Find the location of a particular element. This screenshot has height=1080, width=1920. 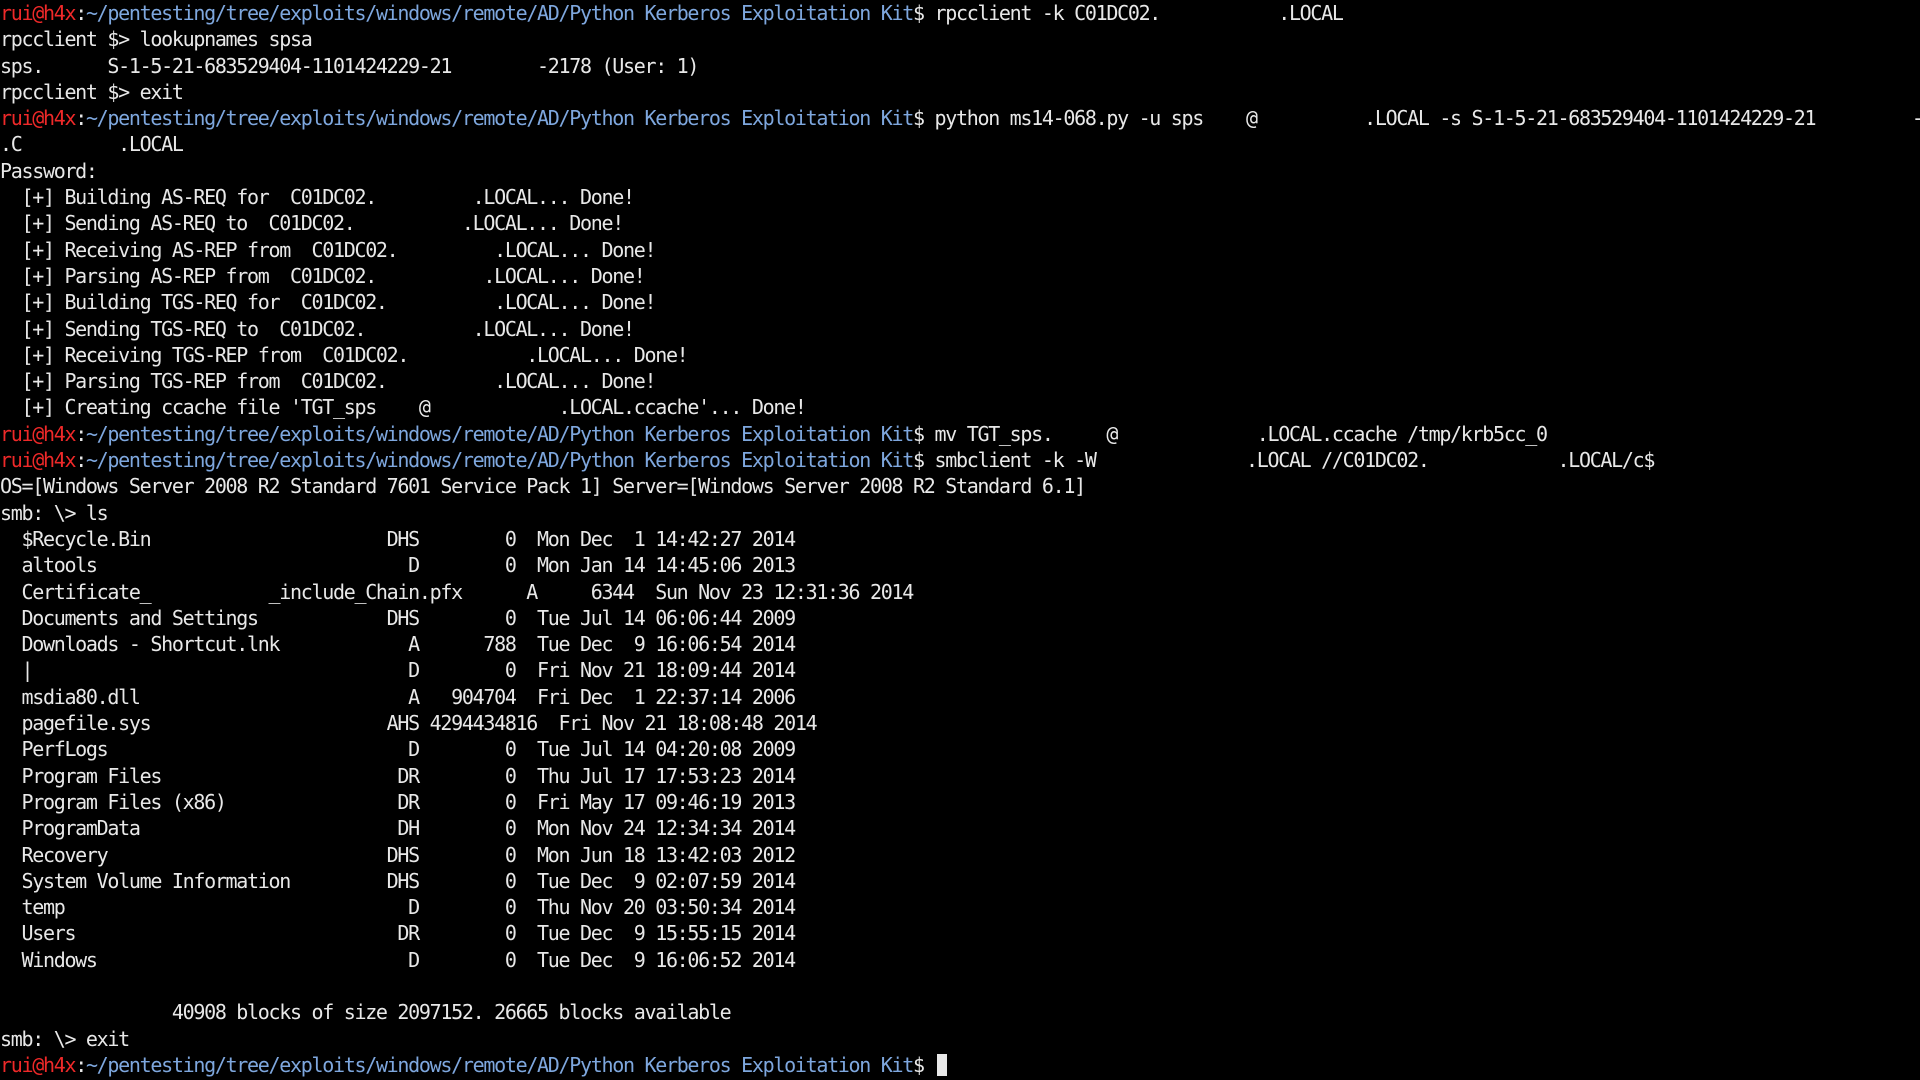

output-line: smb: \> exit is located at coordinates (65, 1038).